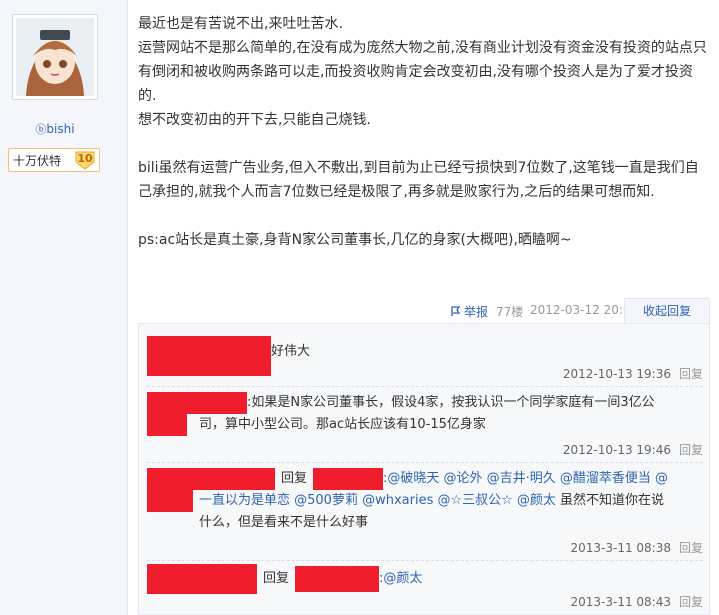  I want to click on report-button: 举报, so click(469, 311).